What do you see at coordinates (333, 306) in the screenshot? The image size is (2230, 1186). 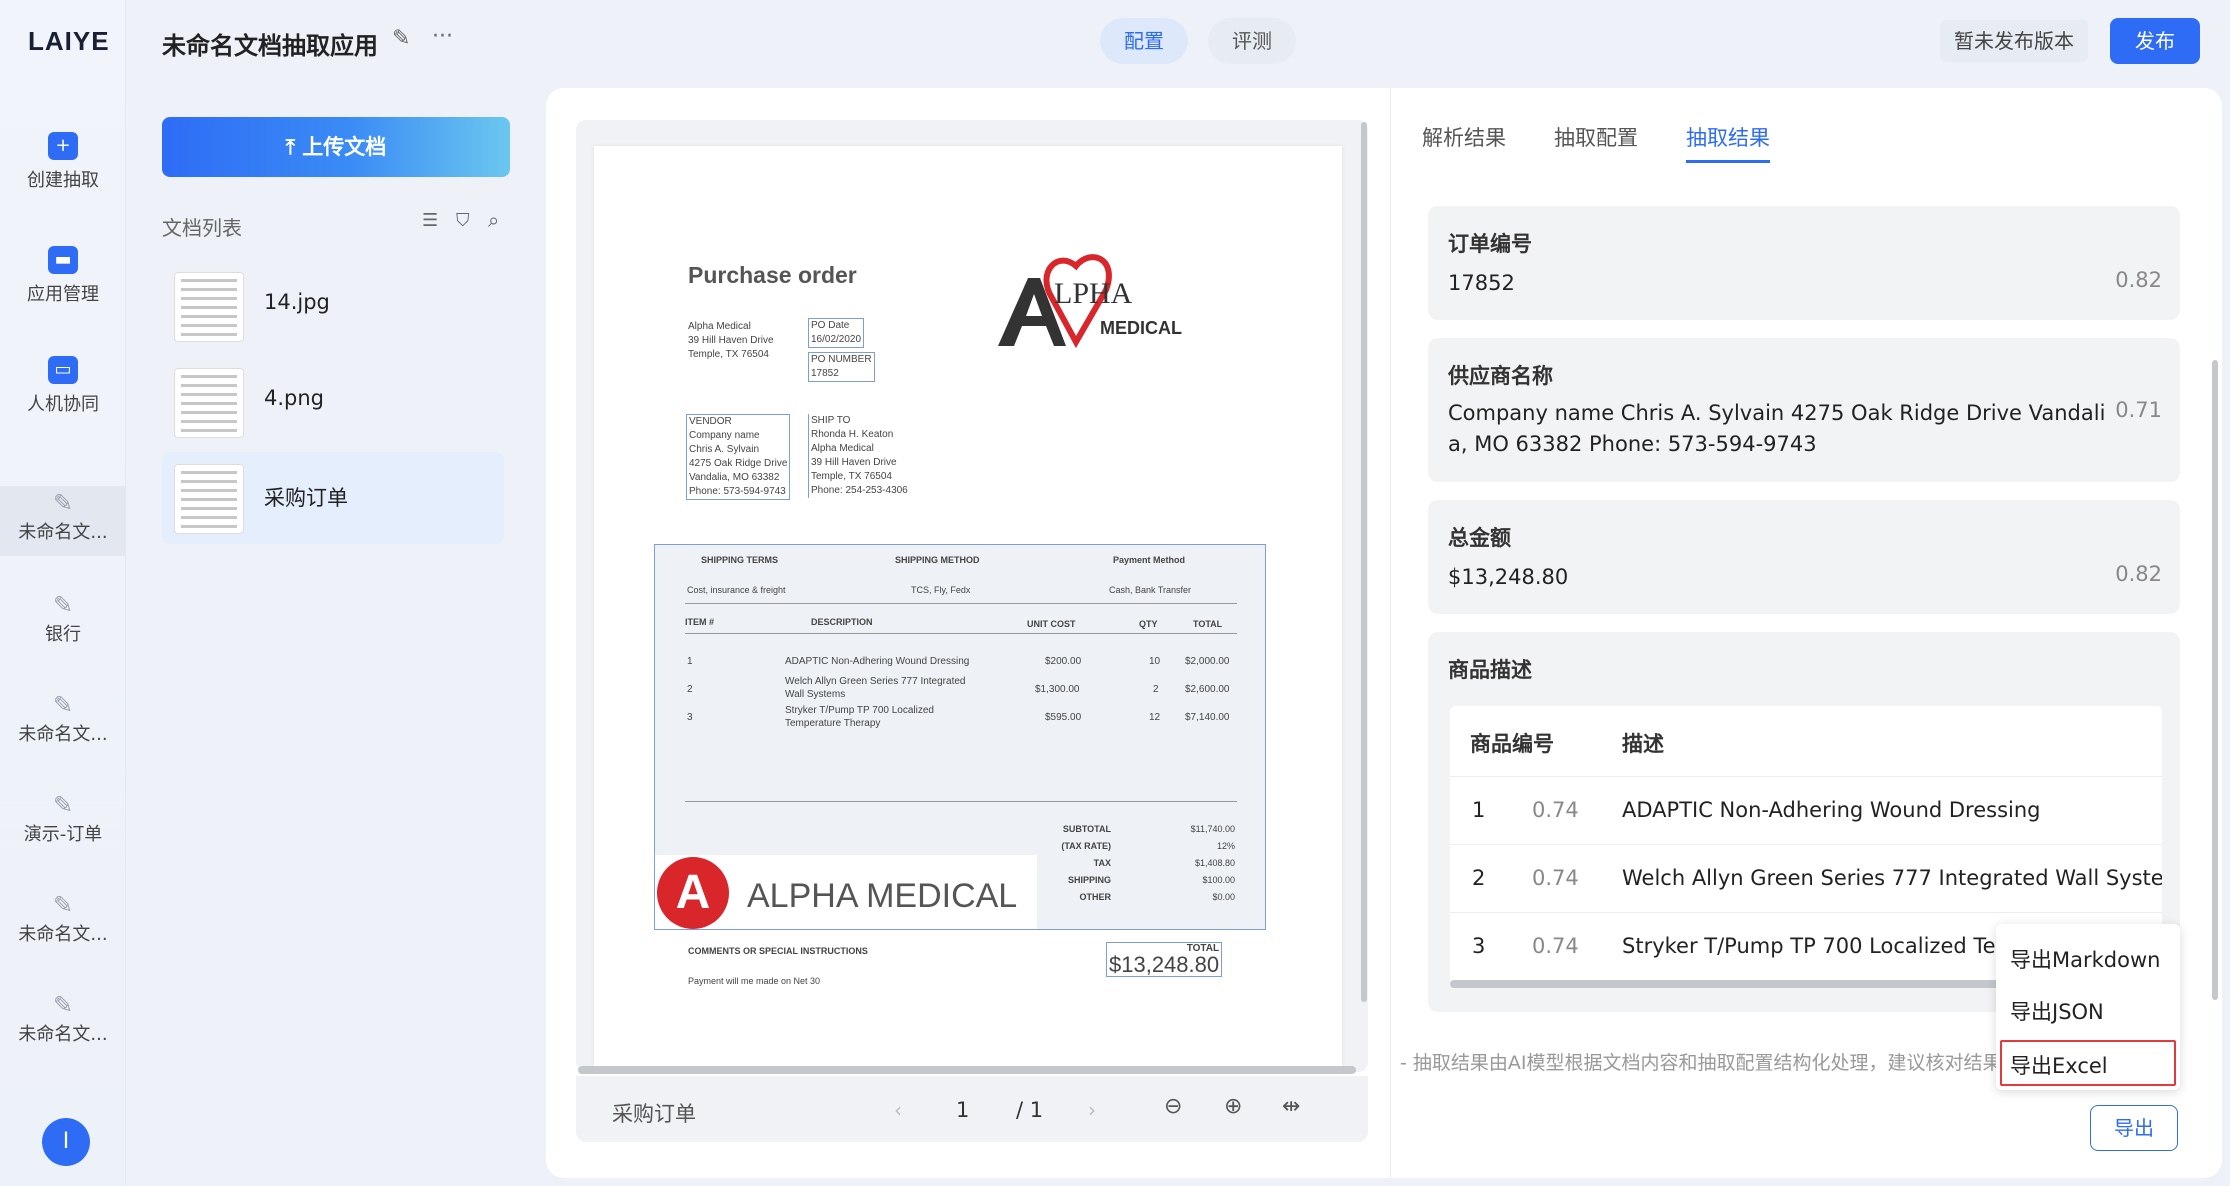 I see `doc-item-14jpg: 14.jpg` at bounding box center [333, 306].